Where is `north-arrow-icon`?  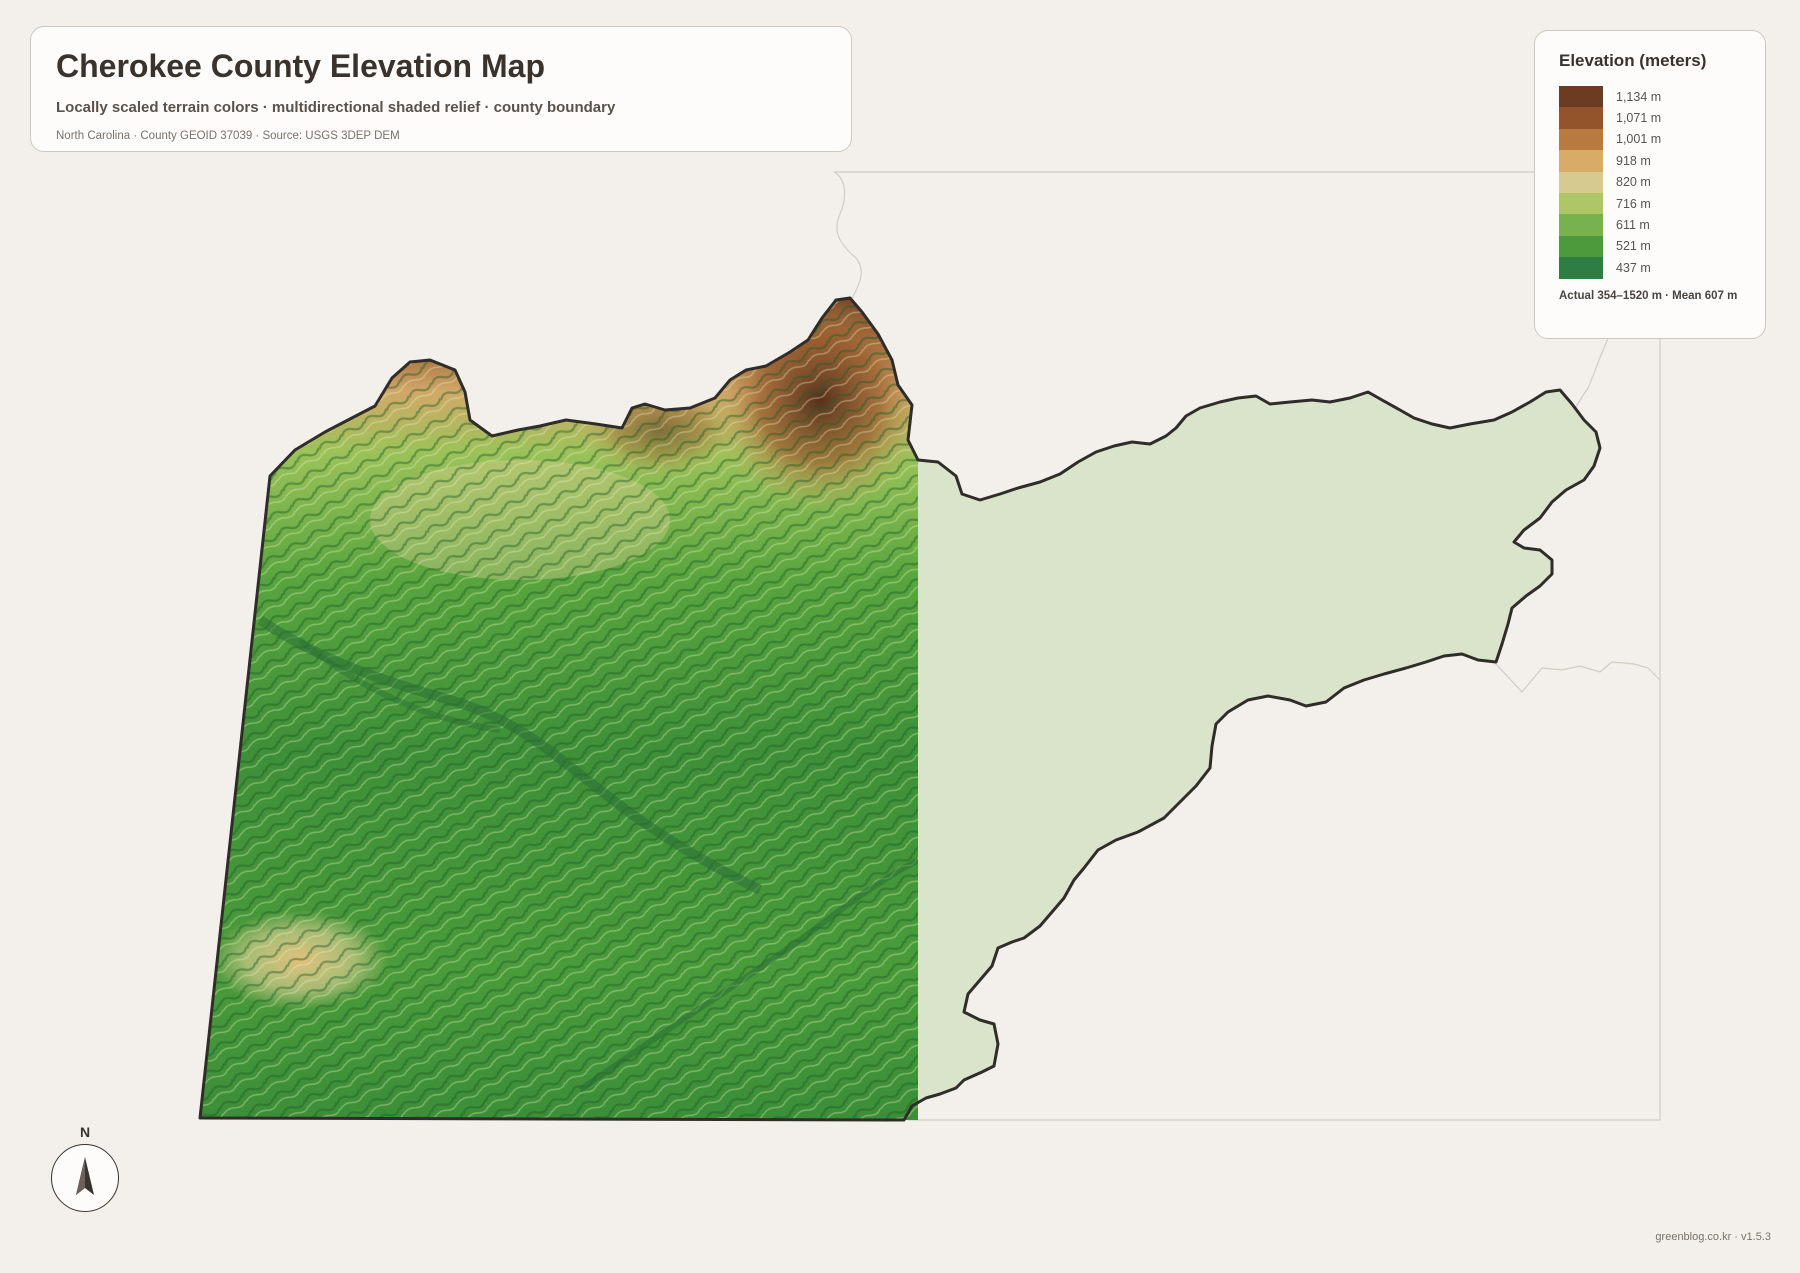
north-arrow-icon is located at coordinates (85, 1176).